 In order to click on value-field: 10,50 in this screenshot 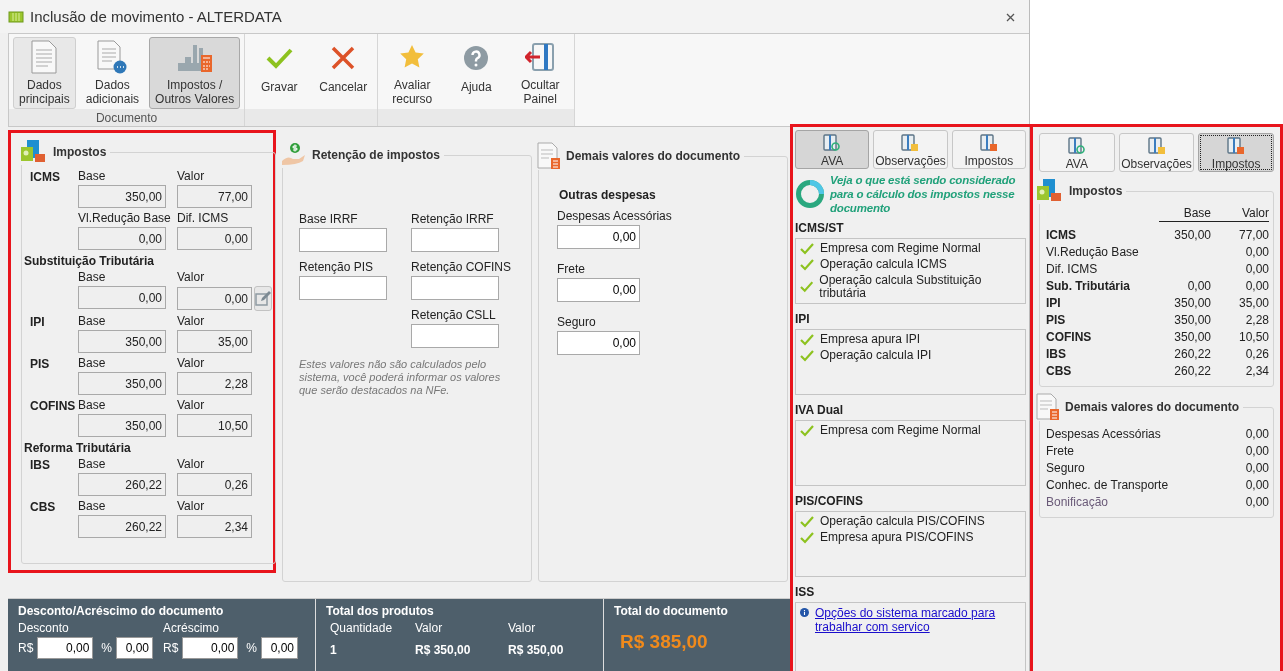, I will do `click(214, 425)`.